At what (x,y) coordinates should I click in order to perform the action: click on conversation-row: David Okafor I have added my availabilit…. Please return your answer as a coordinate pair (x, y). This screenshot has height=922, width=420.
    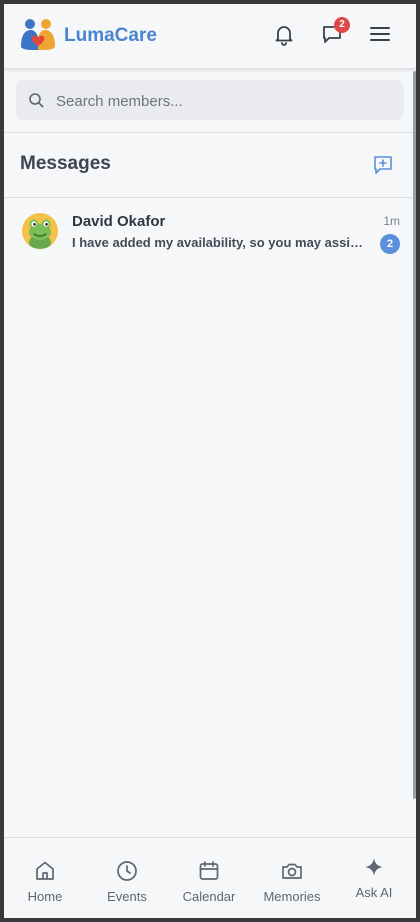
    Looking at the image, I should click on (210, 236).